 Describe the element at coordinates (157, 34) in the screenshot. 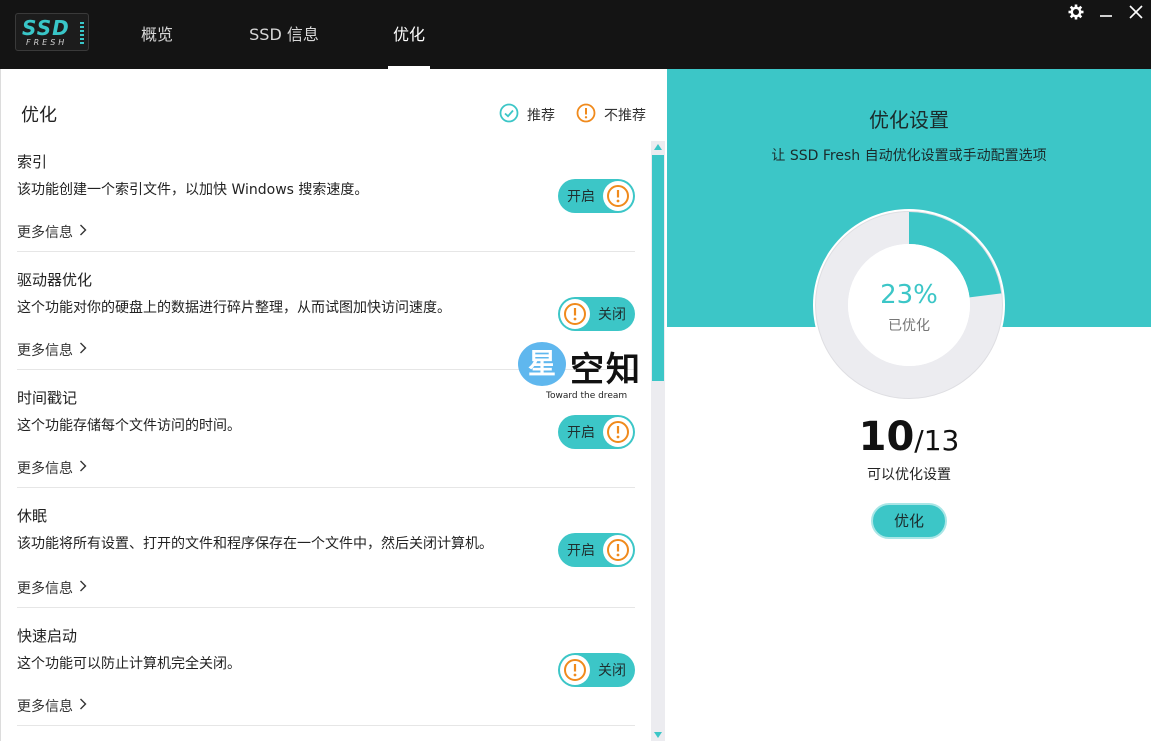

I see `tab-overview: 概览` at that location.